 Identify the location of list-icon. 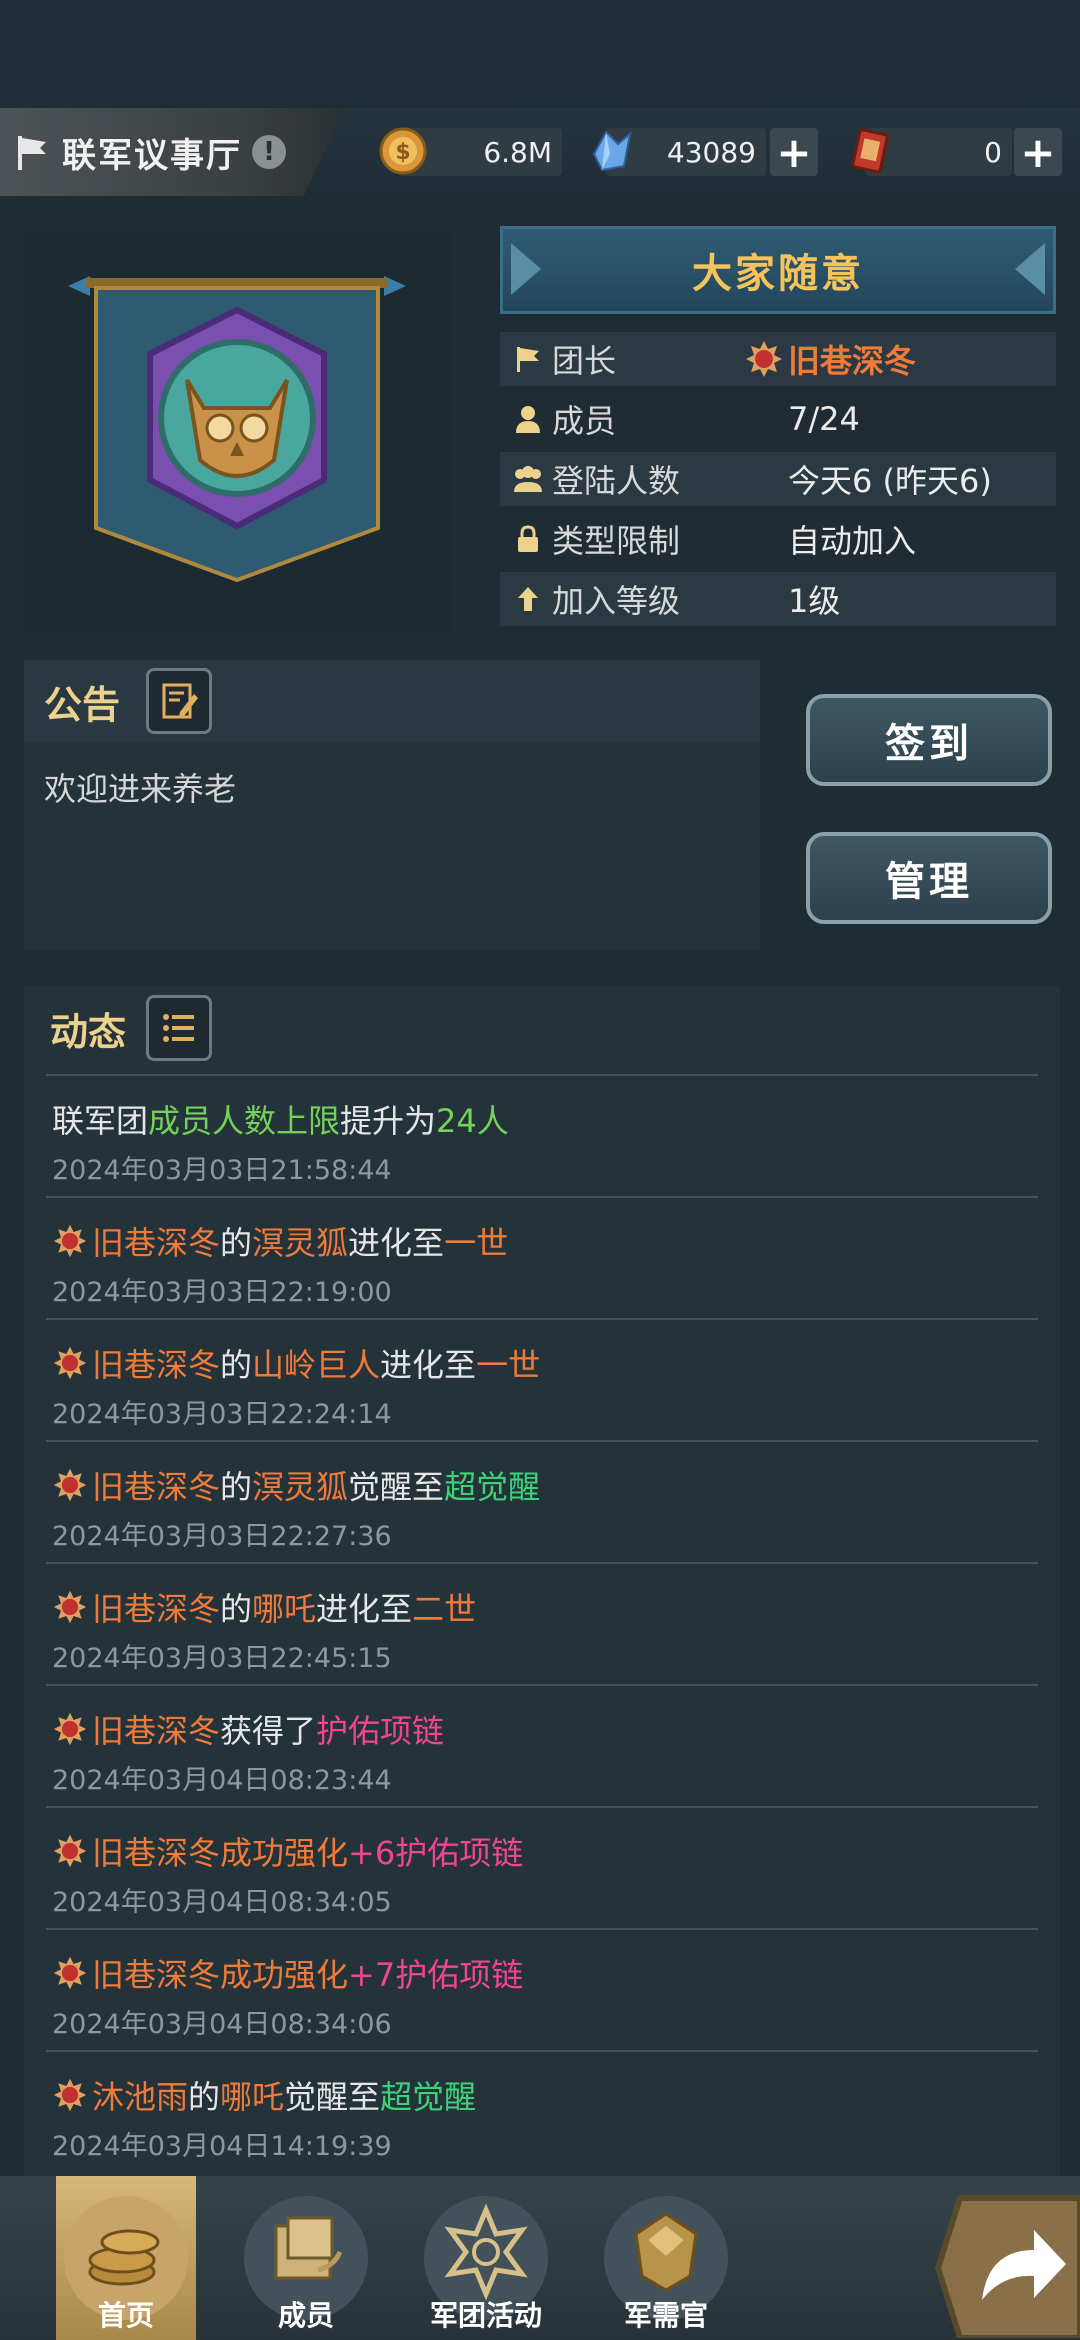
(179, 1028).